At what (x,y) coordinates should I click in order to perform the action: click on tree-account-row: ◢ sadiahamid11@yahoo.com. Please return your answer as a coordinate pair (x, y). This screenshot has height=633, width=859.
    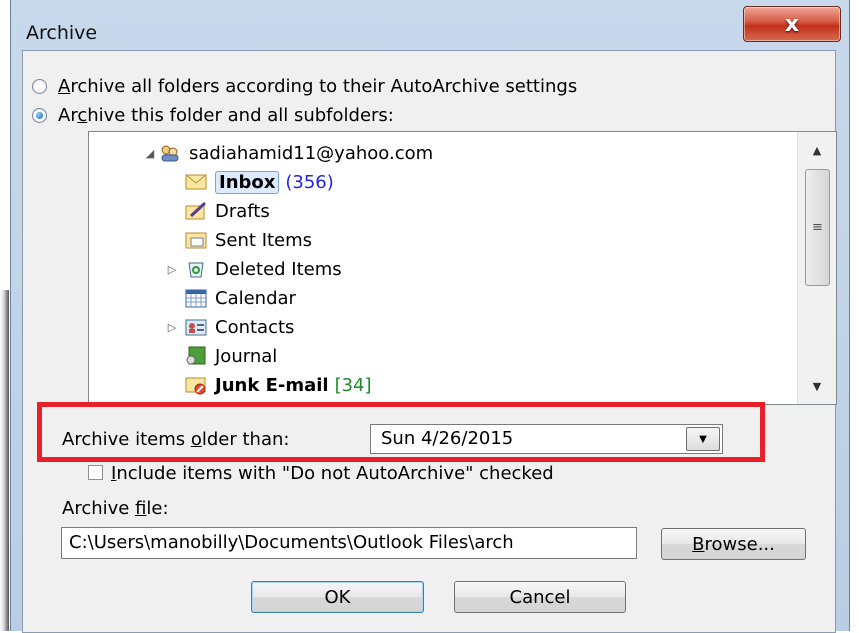
    Looking at the image, I should click on (287, 153).